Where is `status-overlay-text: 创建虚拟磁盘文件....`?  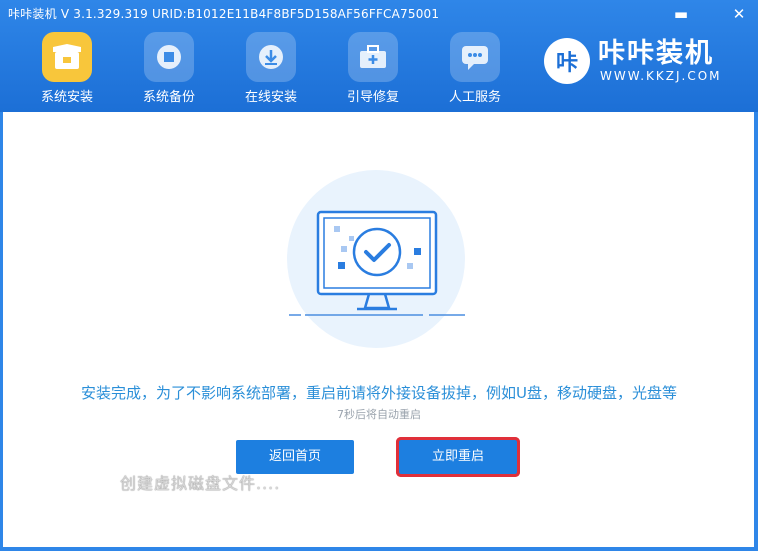
status-overlay-text: 创建虚拟磁盘文件.... is located at coordinates (200, 483).